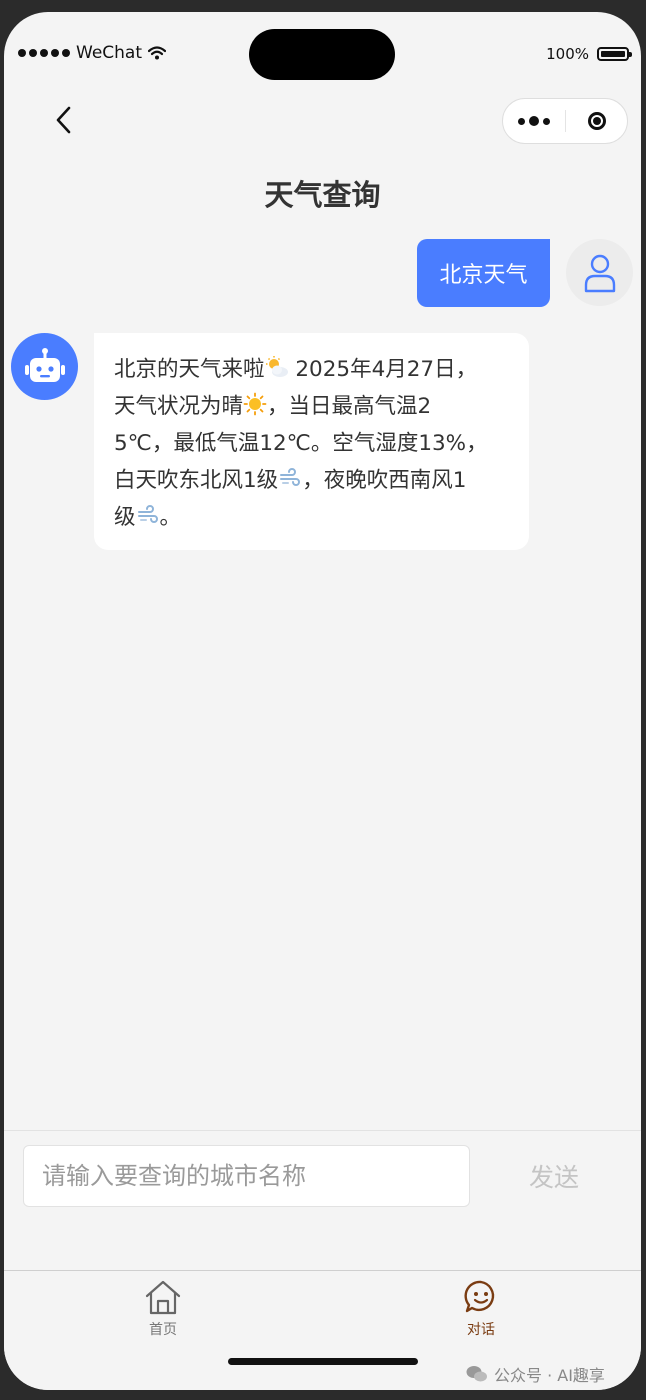  I want to click on chevron-left-icon, so click(63, 120).